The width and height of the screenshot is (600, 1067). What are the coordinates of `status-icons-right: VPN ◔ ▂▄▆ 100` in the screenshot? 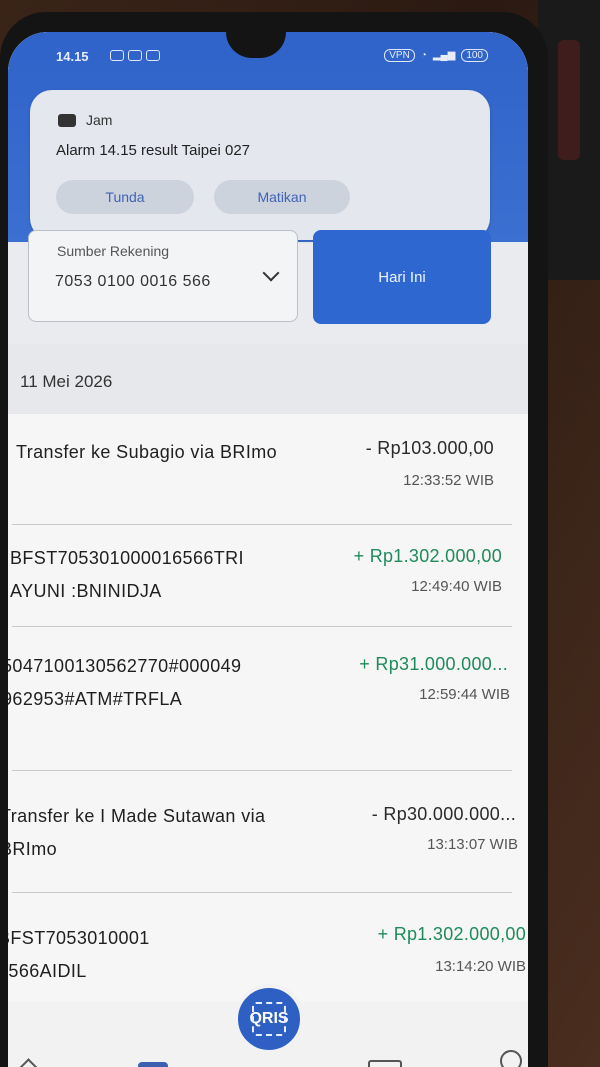 It's located at (436, 55).